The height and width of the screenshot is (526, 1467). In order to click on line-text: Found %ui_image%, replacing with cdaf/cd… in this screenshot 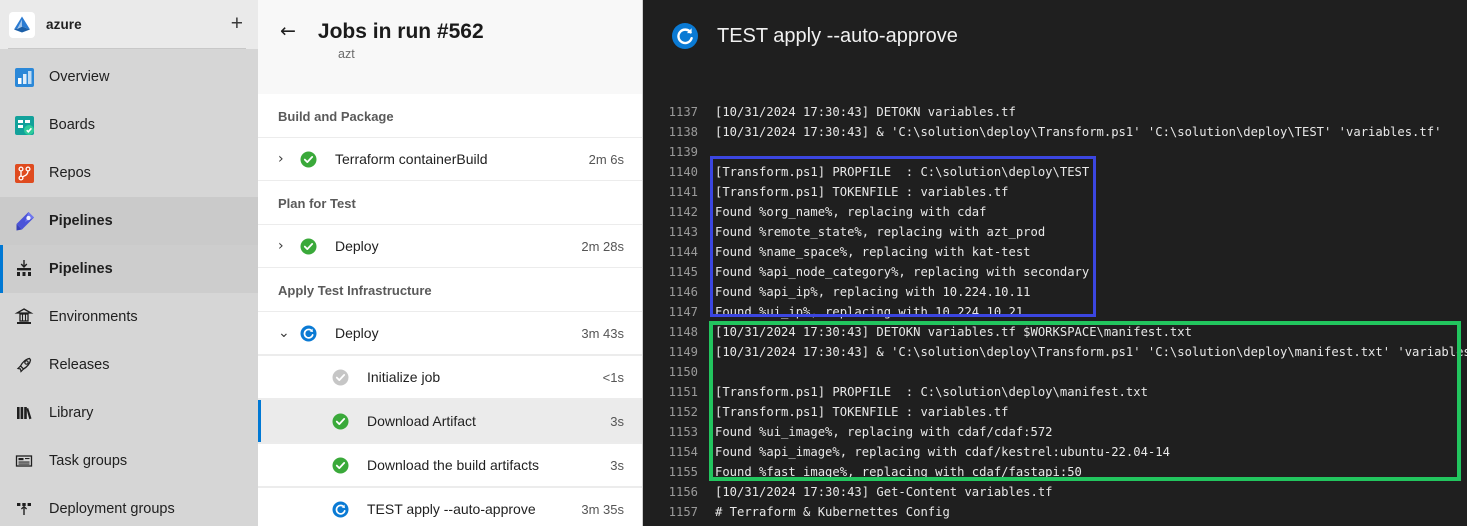, I will do `click(884, 432)`.